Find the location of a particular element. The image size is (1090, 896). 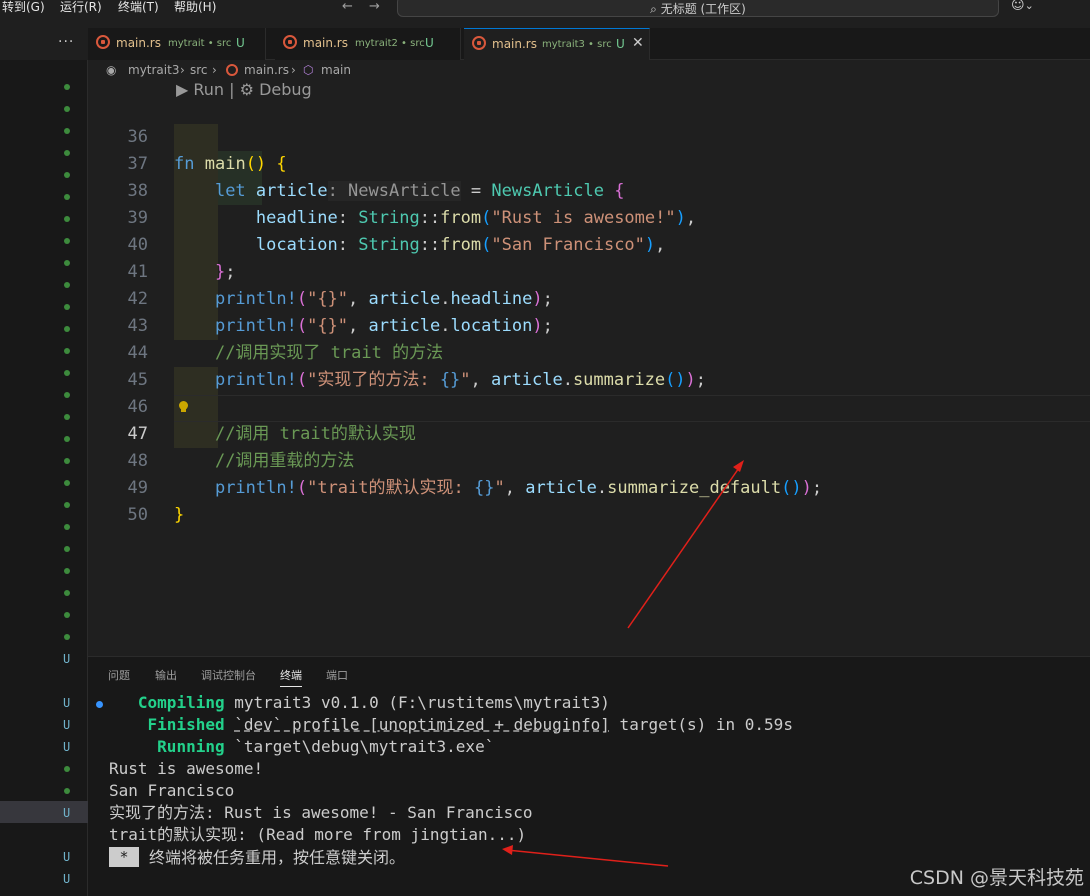

search-icon: ⌕ is located at coordinates (653, 9).